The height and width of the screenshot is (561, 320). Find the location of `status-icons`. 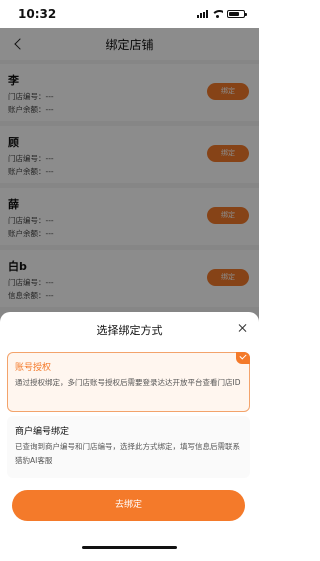

status-icons is located at coordinates (222, 13).